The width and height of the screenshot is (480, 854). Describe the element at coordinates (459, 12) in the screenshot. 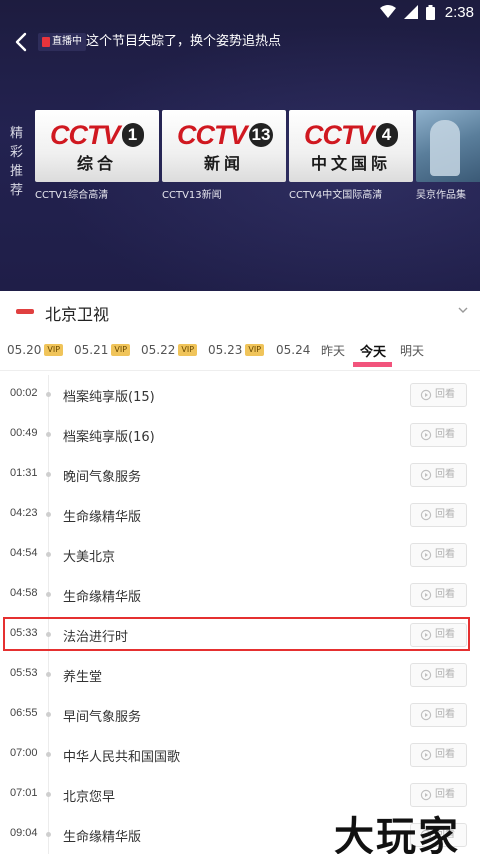

I see `status-time: 2:38` at that location.